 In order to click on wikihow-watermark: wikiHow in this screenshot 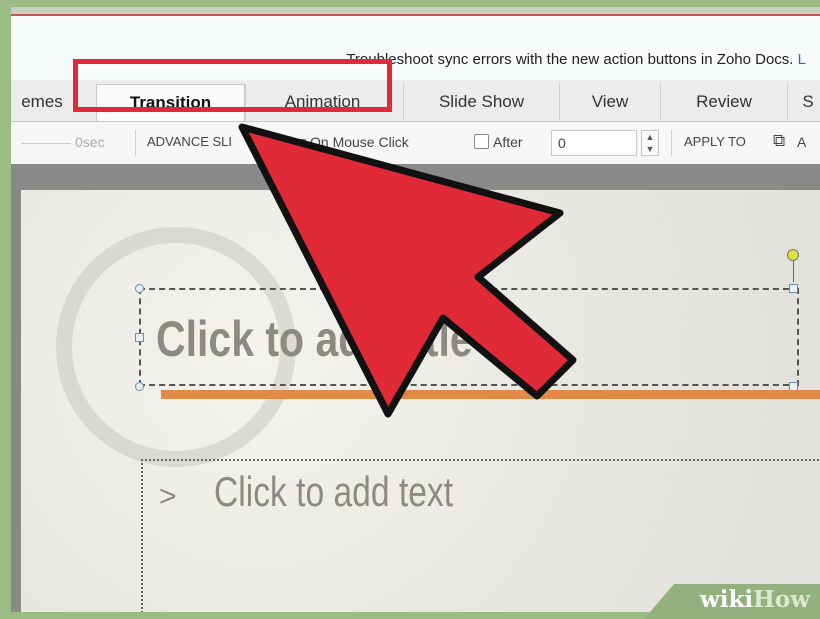, I will do `click(732, 601)`.